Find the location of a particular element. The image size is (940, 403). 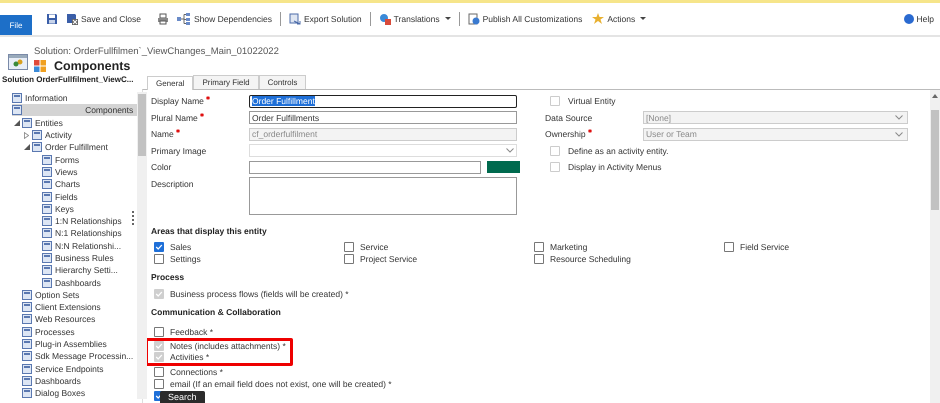

field-label: Description is located at coordinates (172, 183).